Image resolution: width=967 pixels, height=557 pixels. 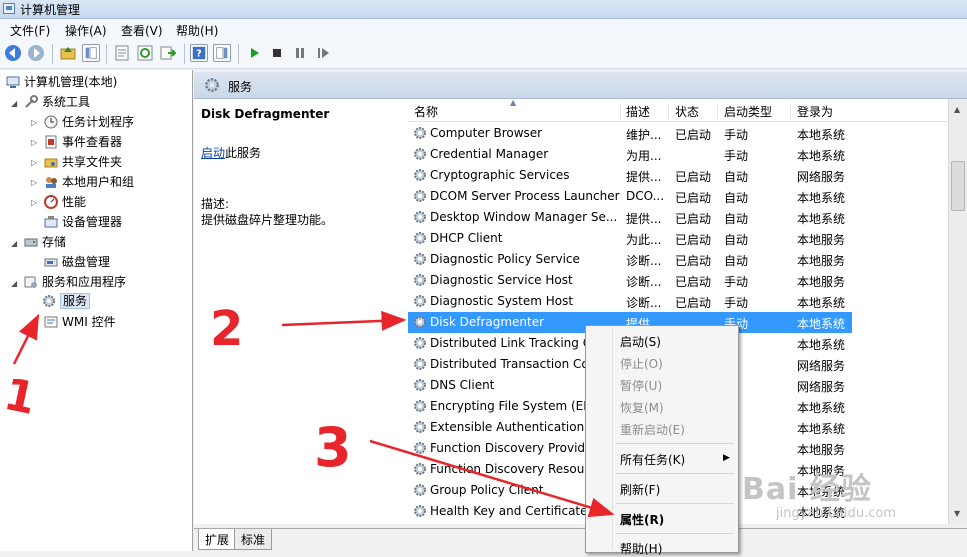 I want to click on menu-item-pause: 暂停(U), so click(x=641, y=385).